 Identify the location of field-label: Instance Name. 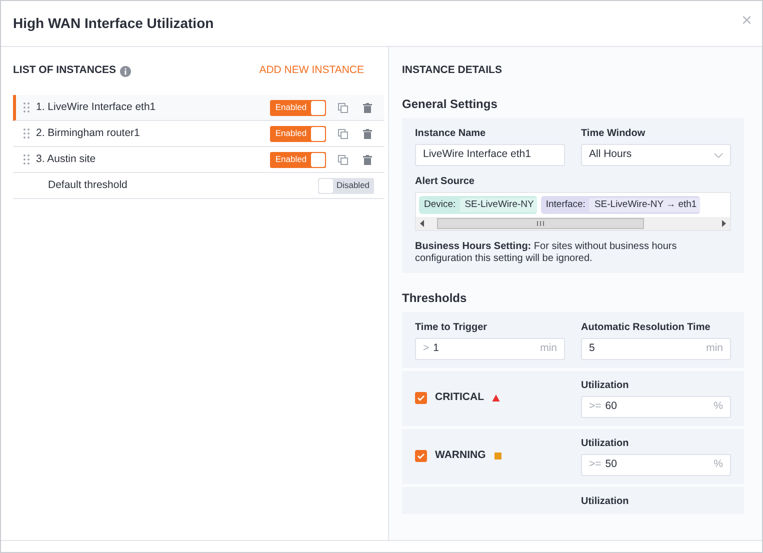
(451, 134).